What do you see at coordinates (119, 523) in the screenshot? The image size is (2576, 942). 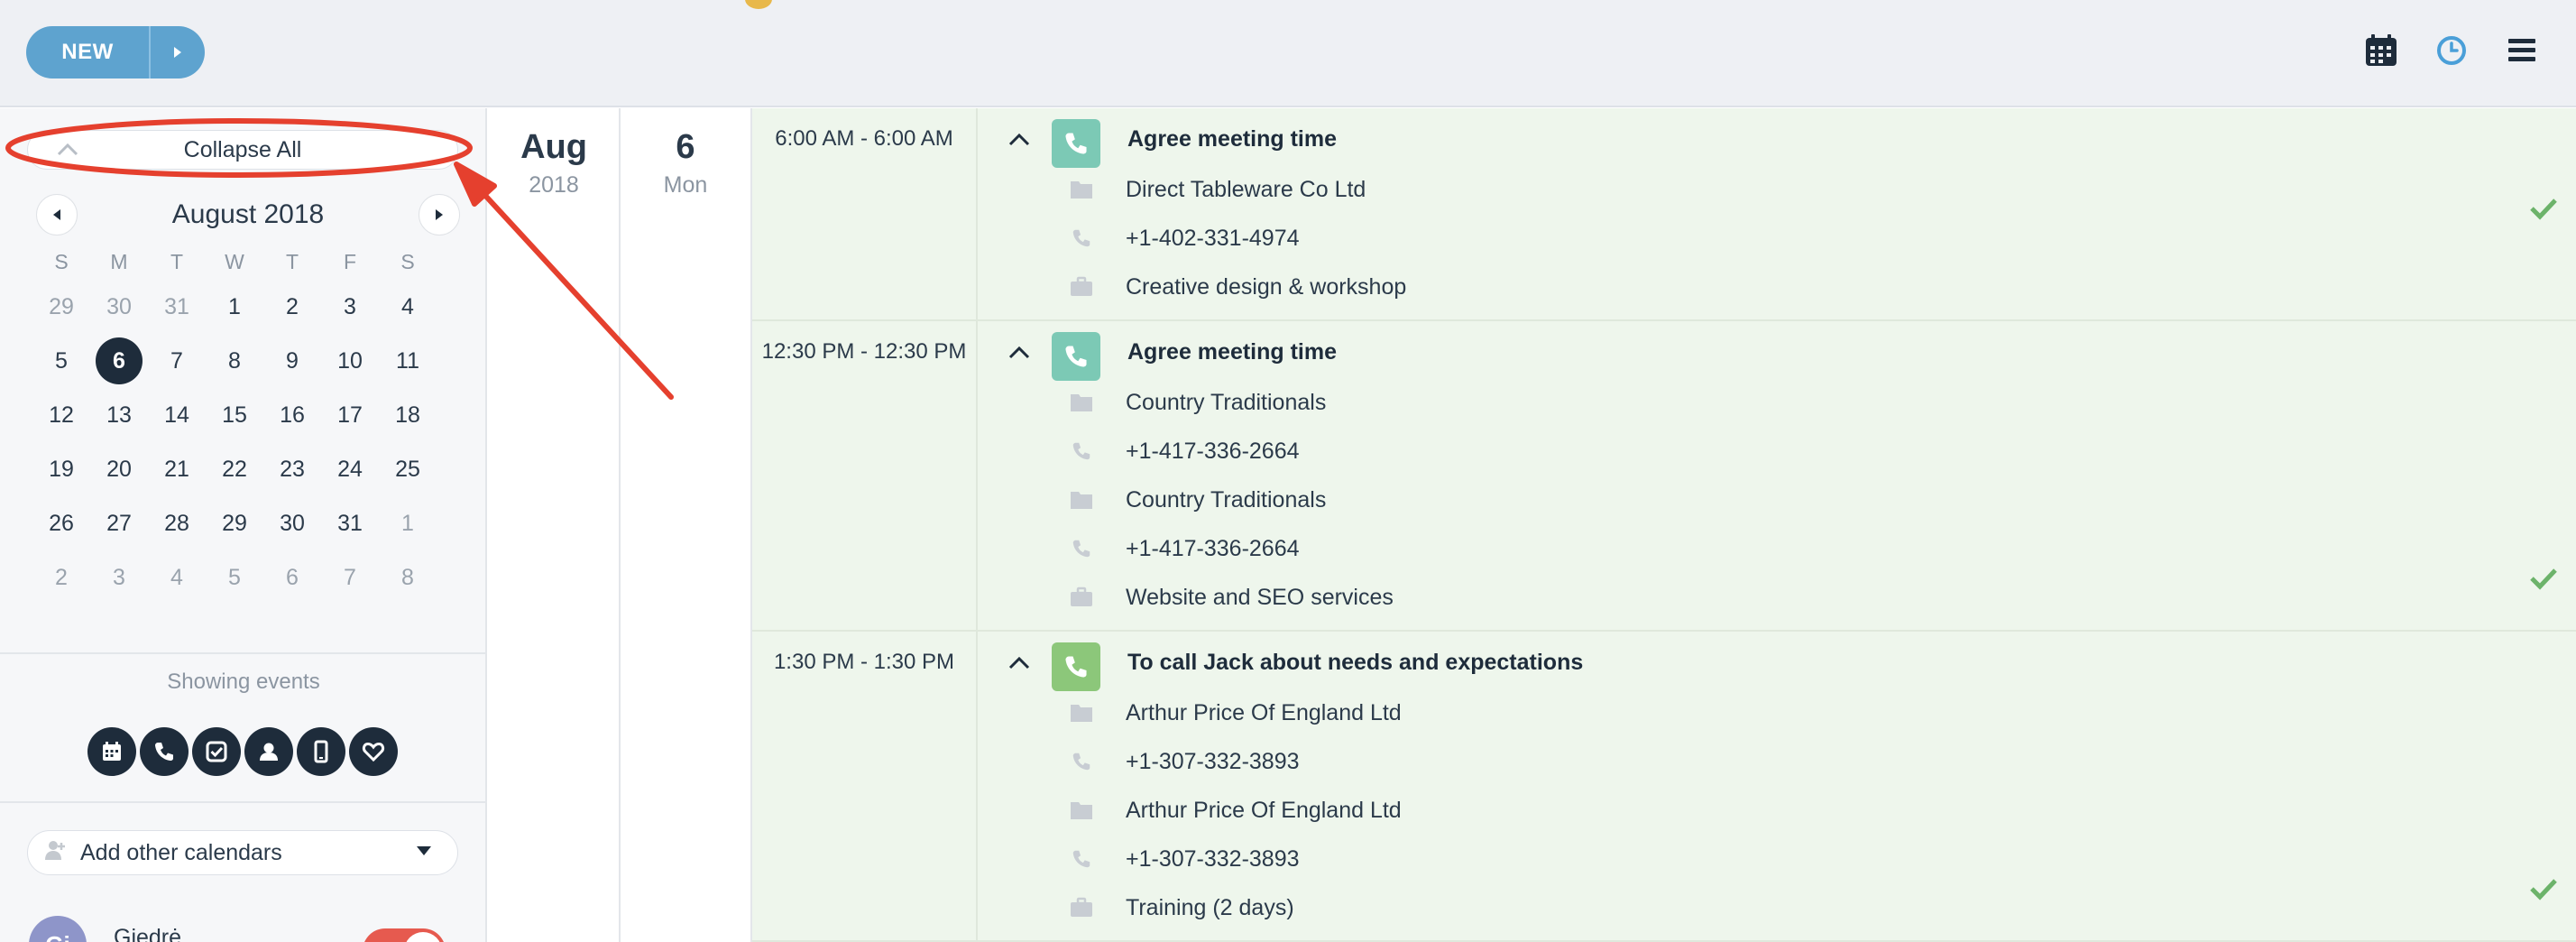 I see `calendar-day: 27` at bounding box center [119, 523].